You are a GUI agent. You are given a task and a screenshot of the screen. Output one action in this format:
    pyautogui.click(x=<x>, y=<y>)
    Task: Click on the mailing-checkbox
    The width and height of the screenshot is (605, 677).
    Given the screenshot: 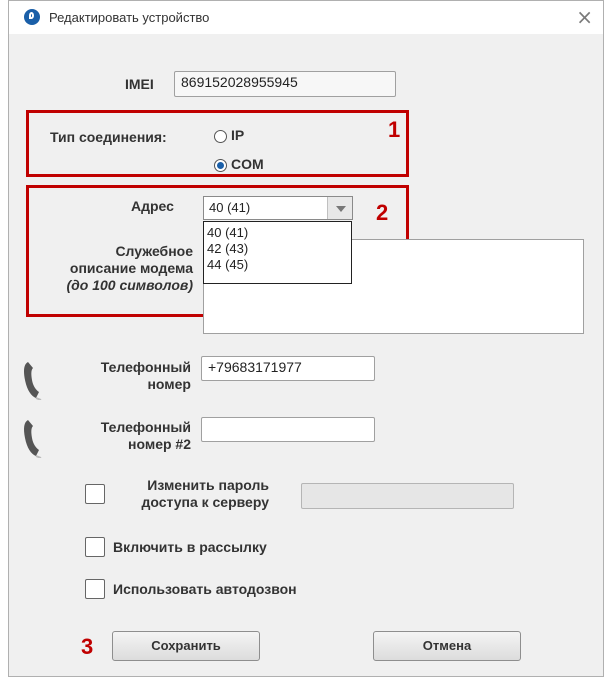 What is the action you would take?
    pyautogui.click(x=95, y=547)
    